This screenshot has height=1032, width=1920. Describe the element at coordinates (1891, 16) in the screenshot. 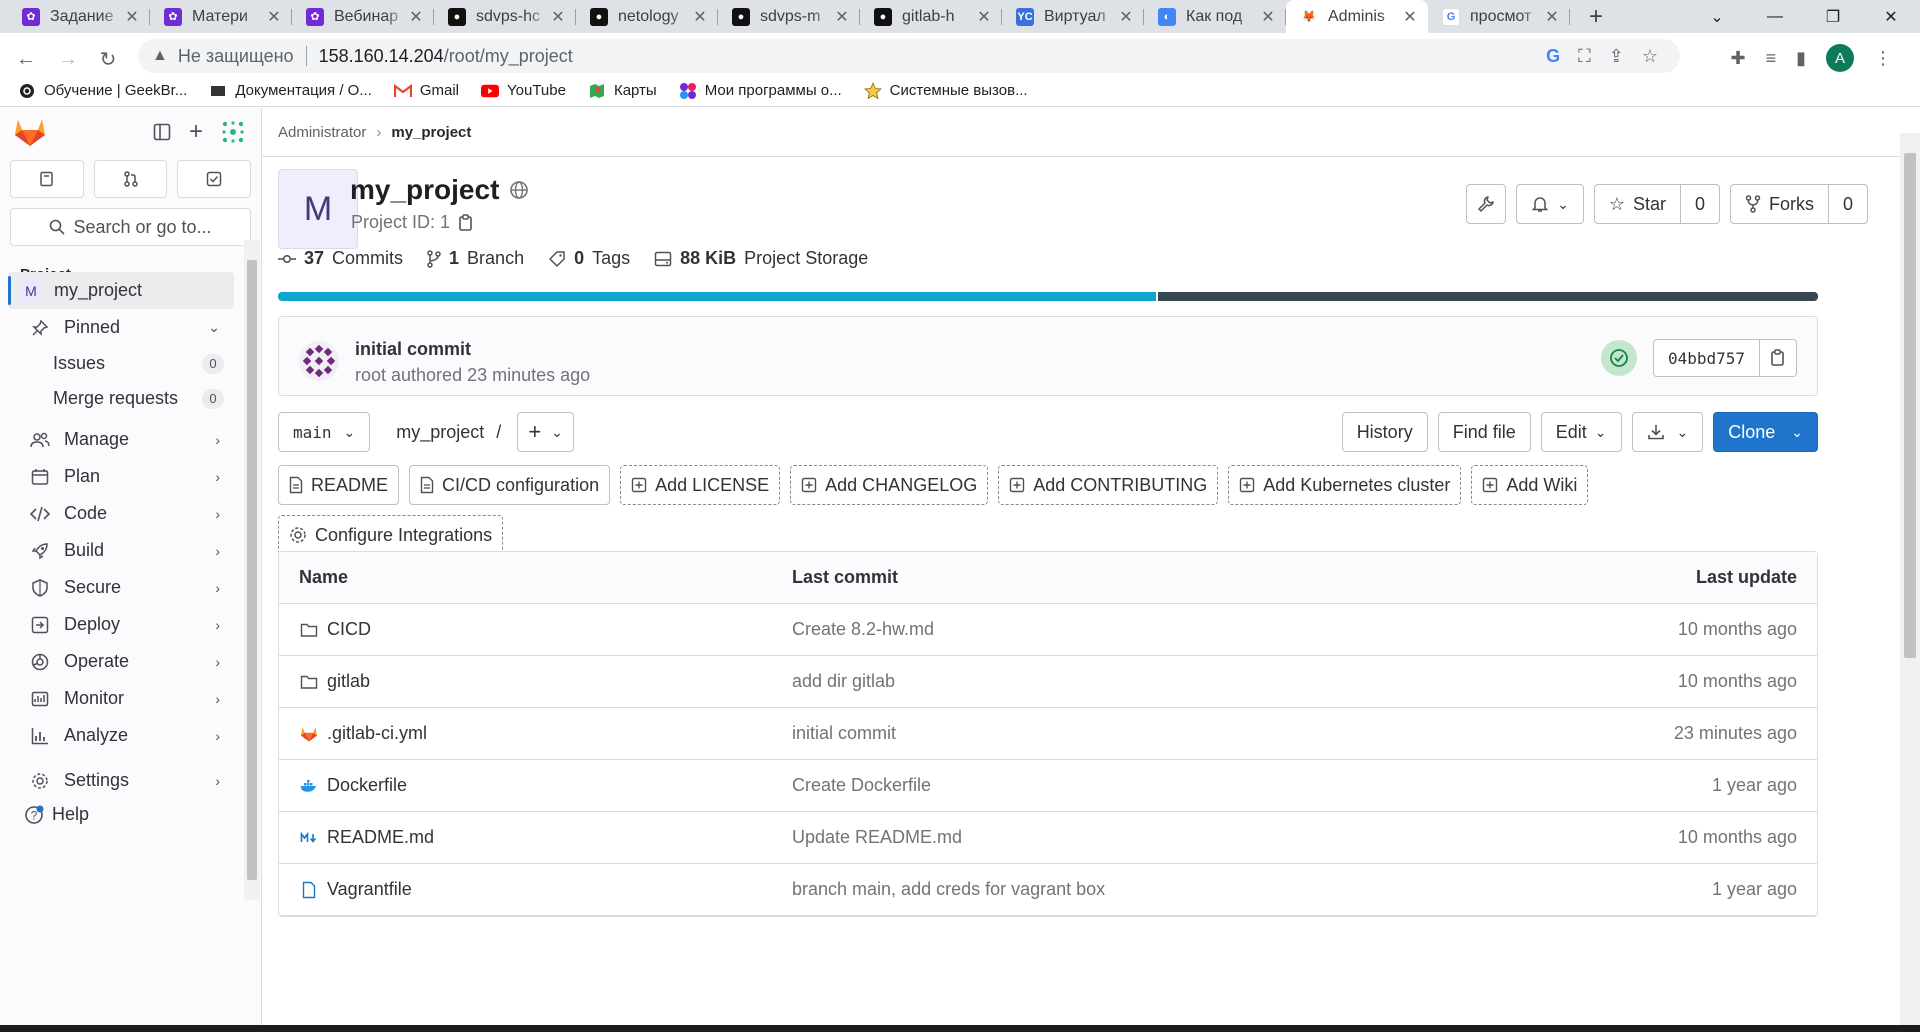

I see `close-window-button: ✕` at that location.